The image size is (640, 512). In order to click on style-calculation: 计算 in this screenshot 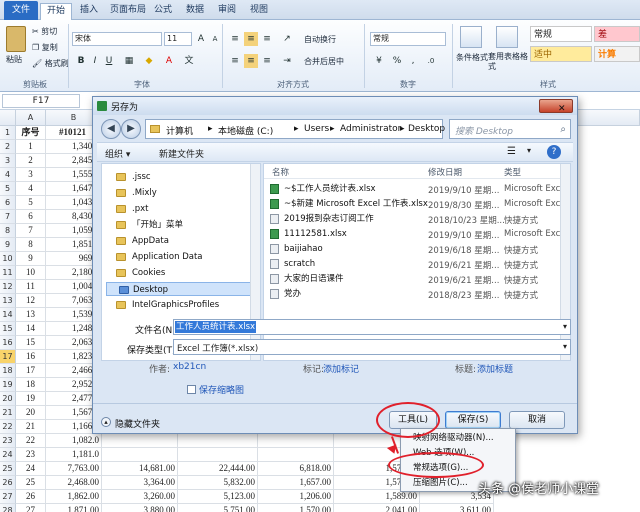, I will do `click(617, 54)`.